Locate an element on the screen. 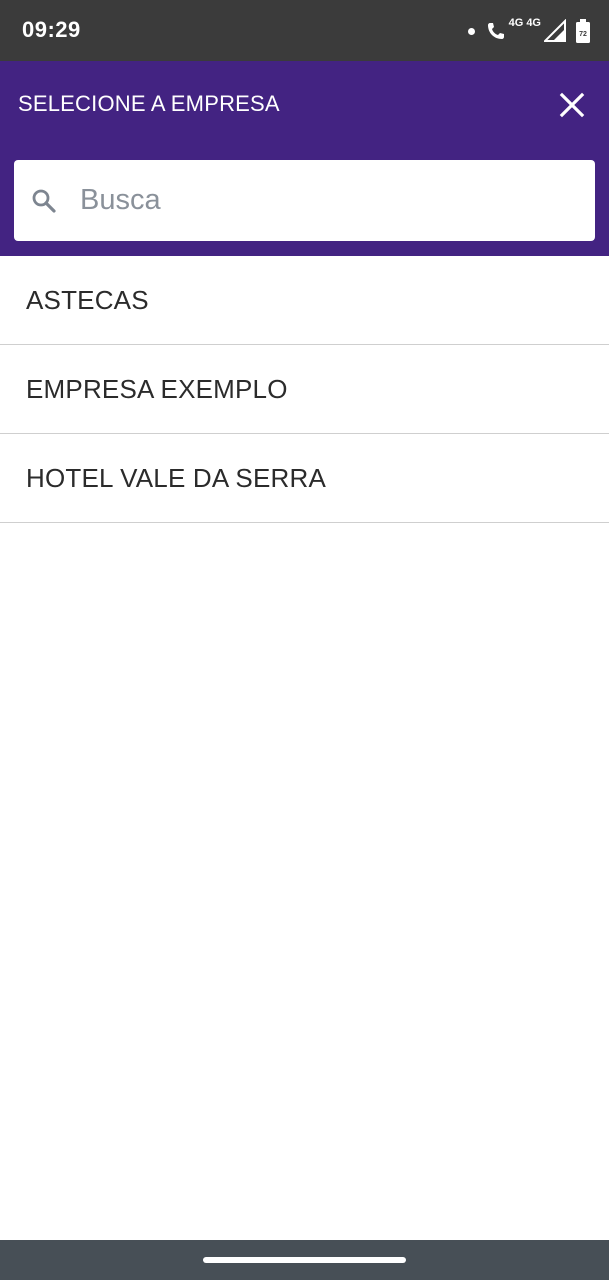 The image size is (609, 1280). home-handle is located at coordinates (304, 1260).